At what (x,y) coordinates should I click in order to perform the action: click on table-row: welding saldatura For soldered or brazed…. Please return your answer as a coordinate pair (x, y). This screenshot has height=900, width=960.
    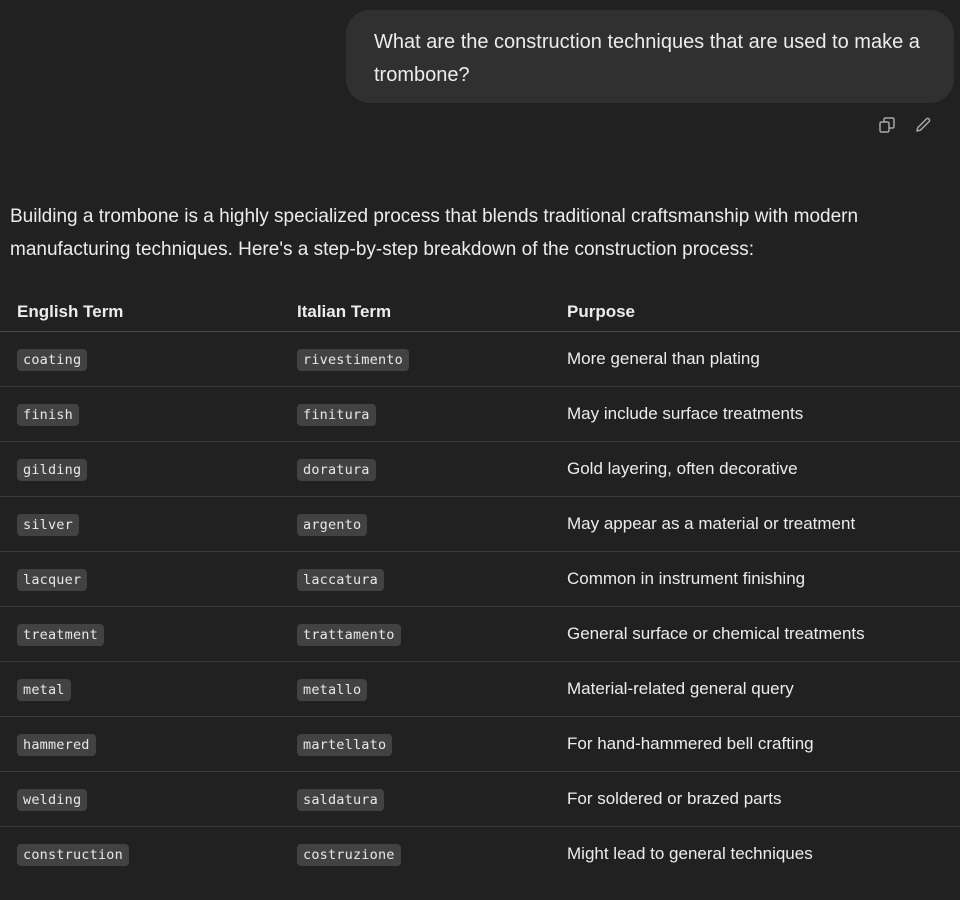
    Looking at the image, I should click on (480, 799).